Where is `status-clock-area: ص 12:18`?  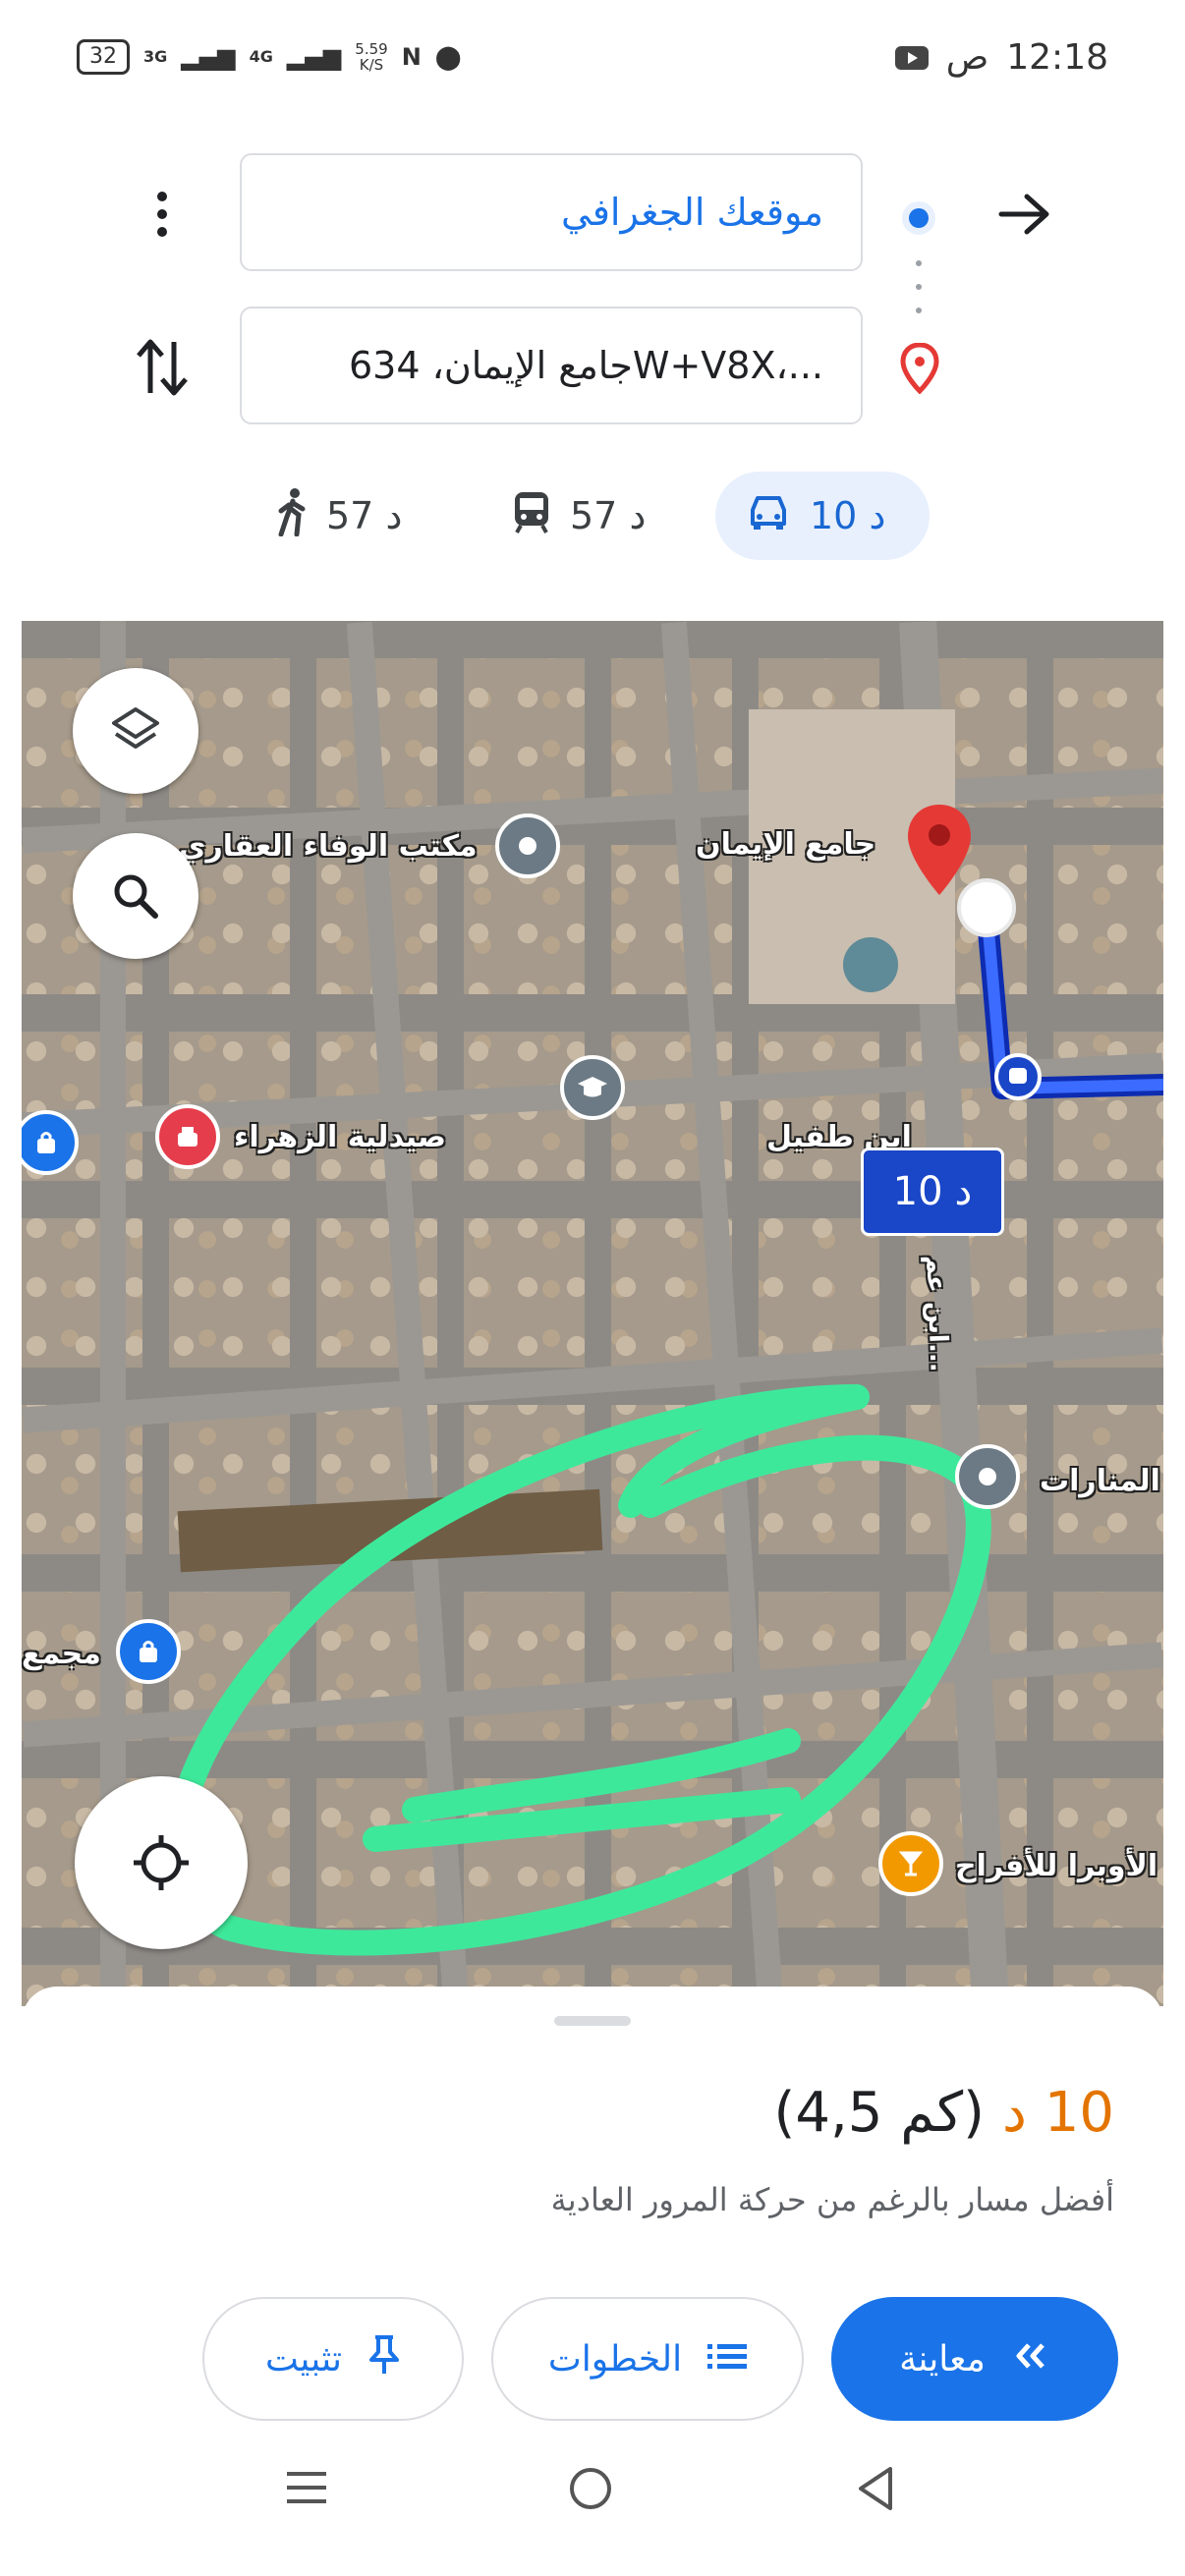 status-clock-area: ص 12:18 is located at coordinates (1001, 57).